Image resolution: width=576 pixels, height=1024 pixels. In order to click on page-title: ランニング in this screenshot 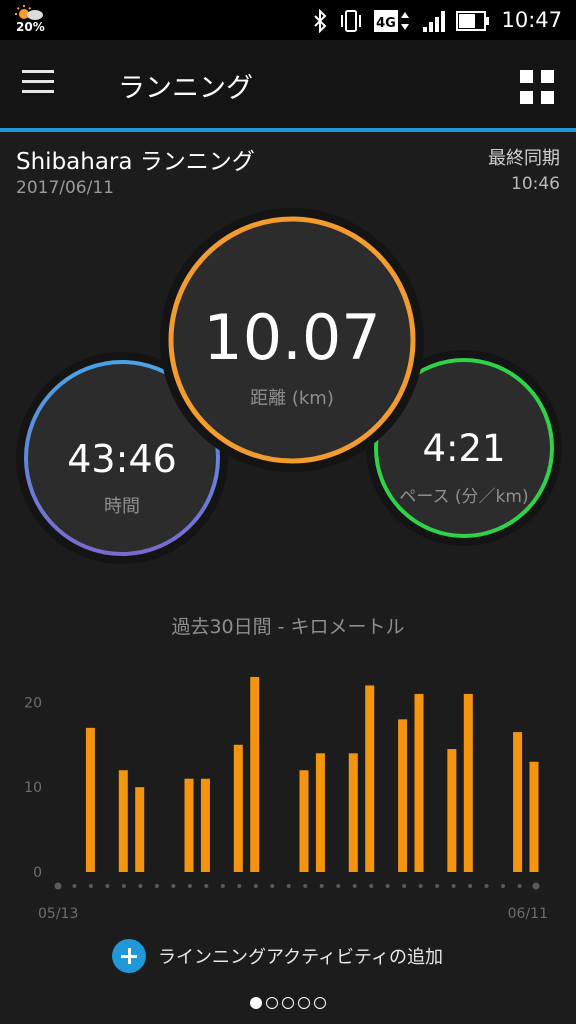, I will do `click(185, 88)`.